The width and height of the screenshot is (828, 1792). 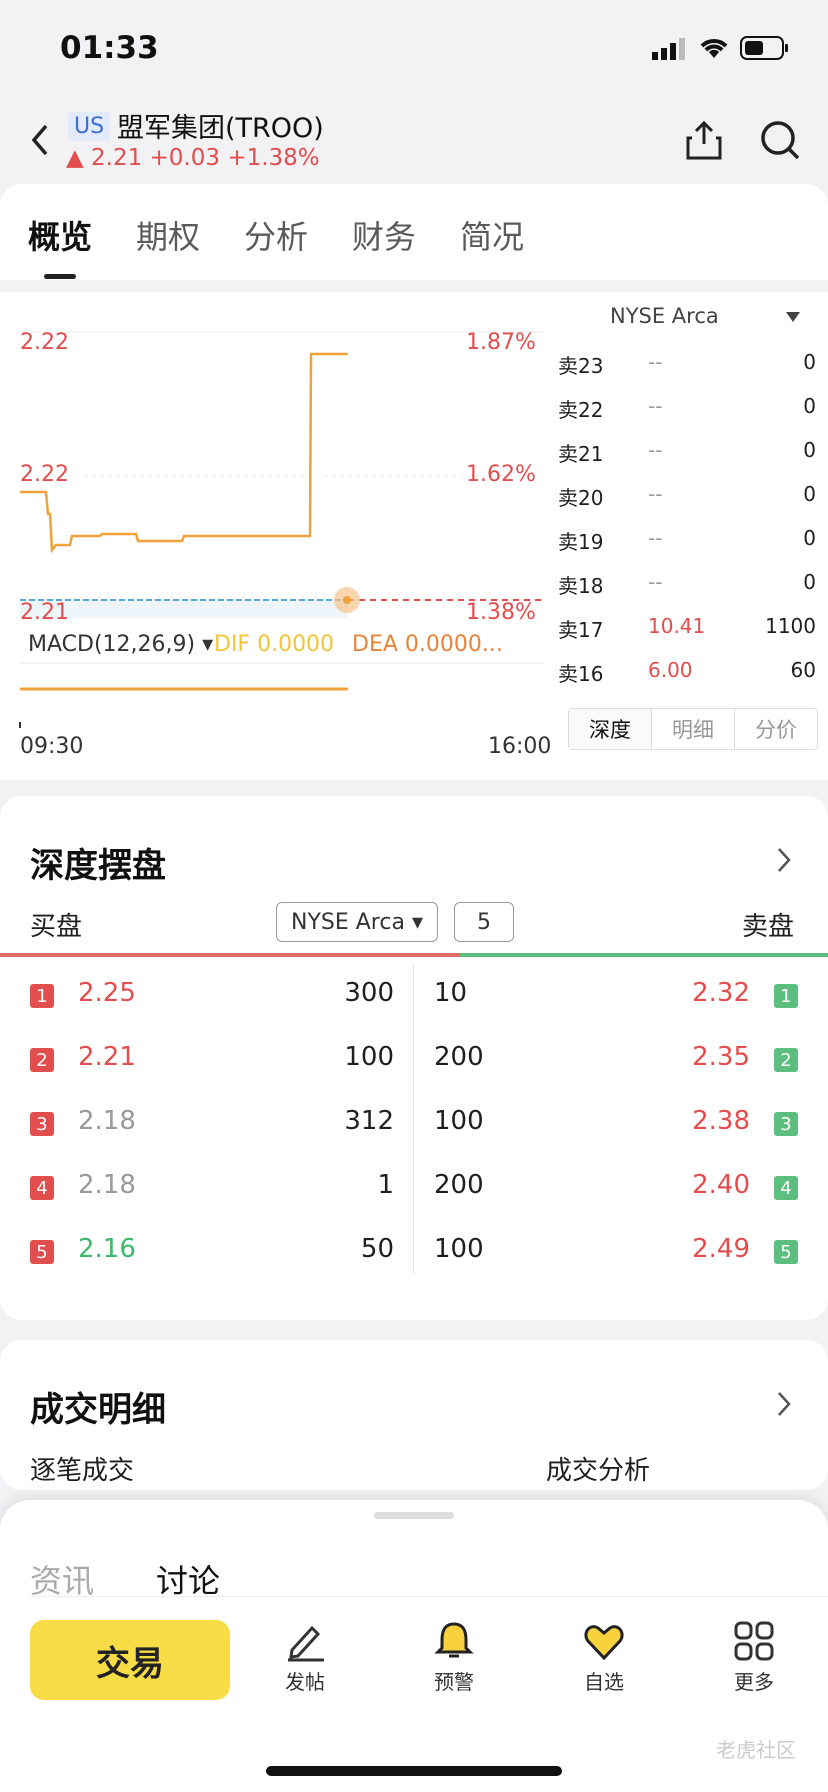 I want to click on signal-icon, so click(x=668, y=49).